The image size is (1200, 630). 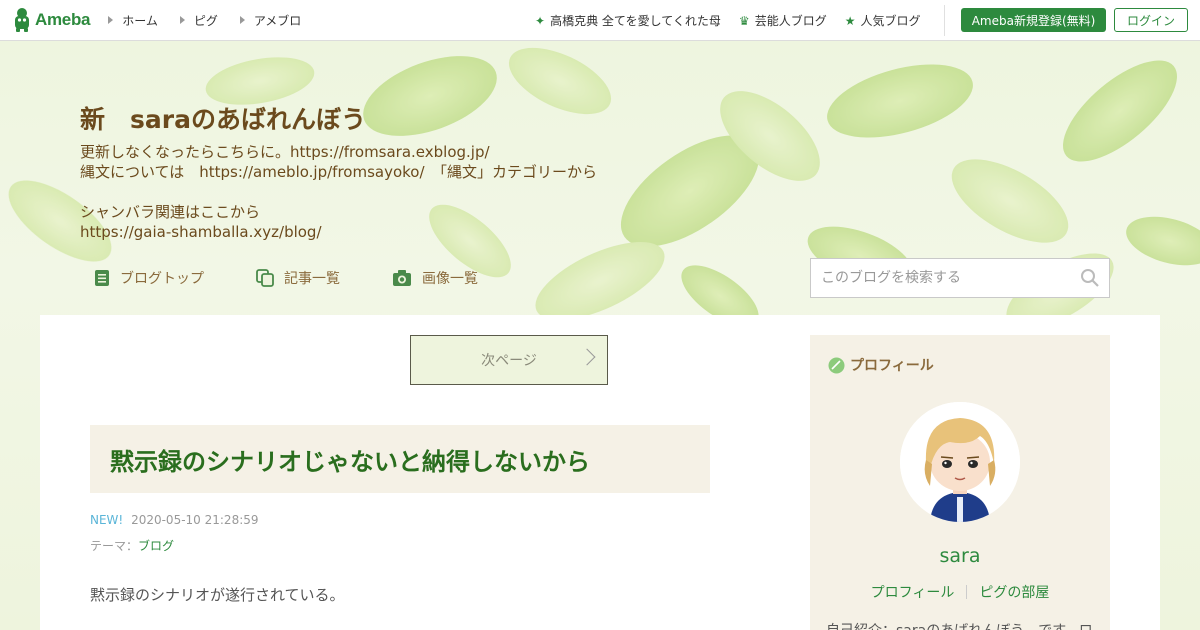 What do you see at coordinates (540, 20) in the screenshot?
I see `sparkle-icon: ✦` at bounding box center [540, 20].